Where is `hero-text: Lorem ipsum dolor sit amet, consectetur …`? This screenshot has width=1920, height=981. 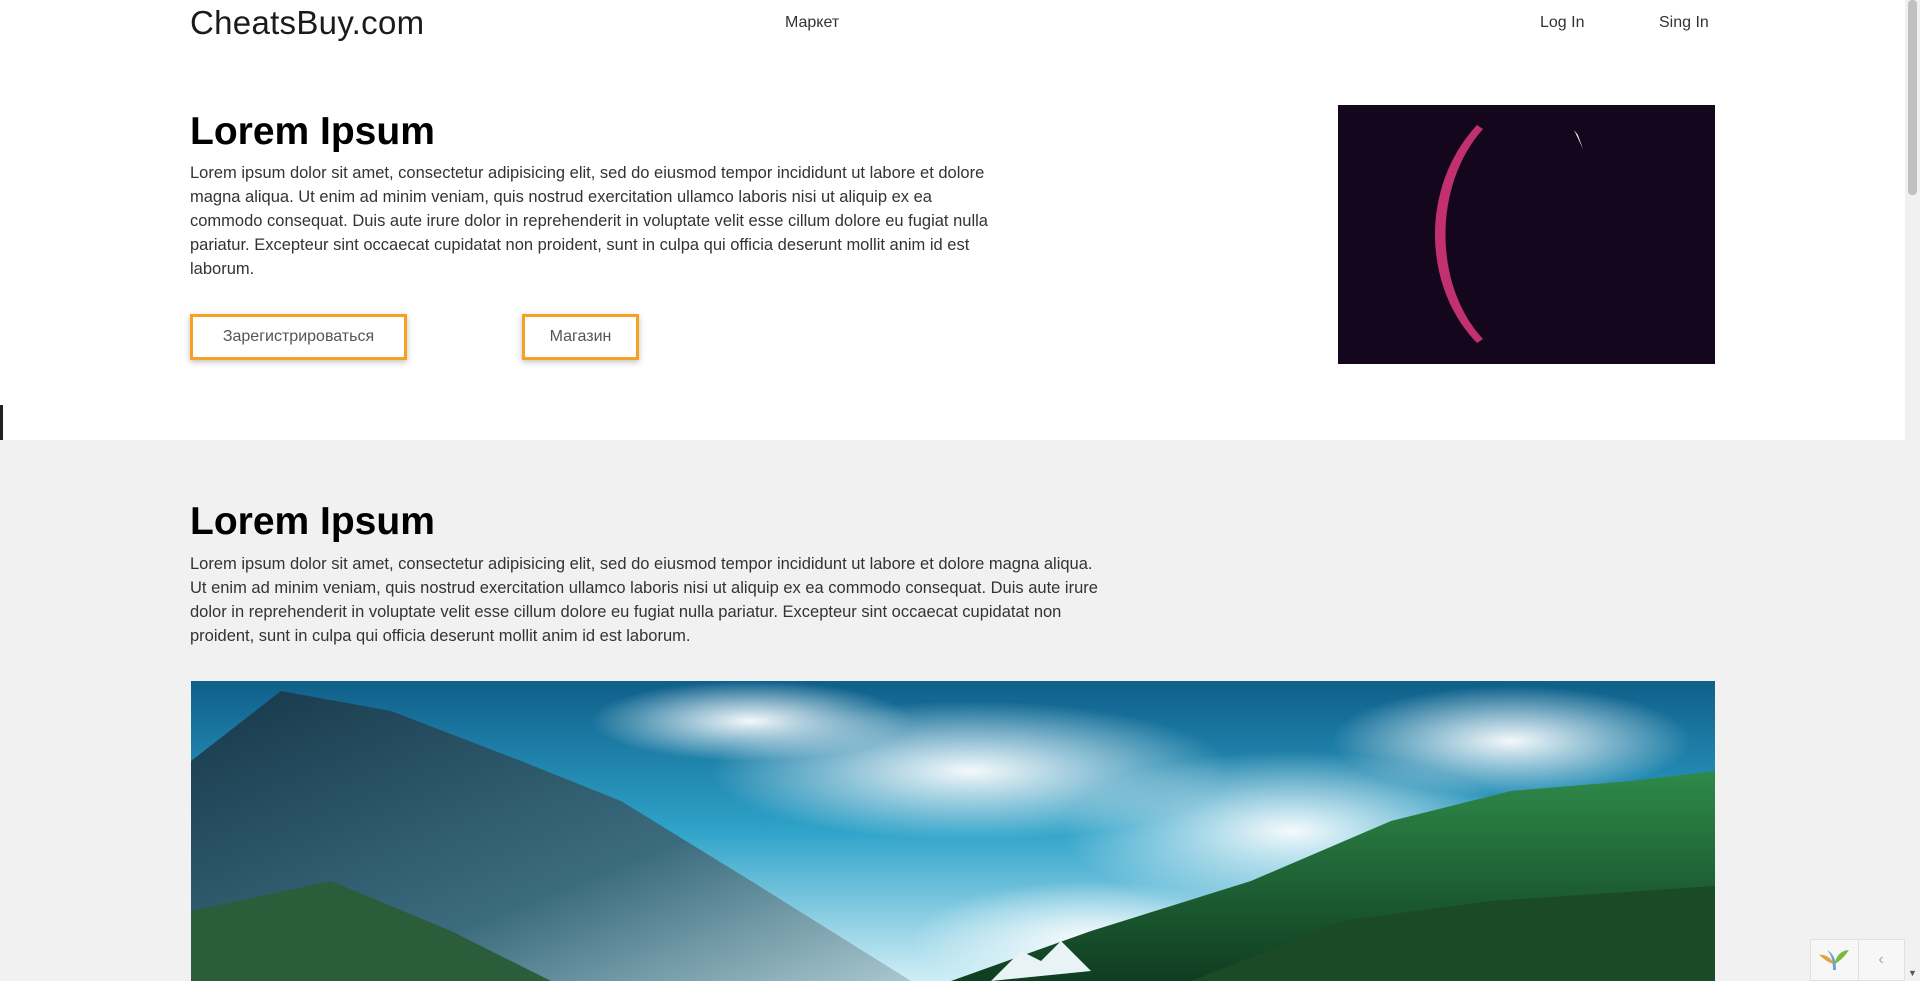
hero-text: Lorem ipsum dolor sit amet, consectetur … is located at coordinates (589, 221).